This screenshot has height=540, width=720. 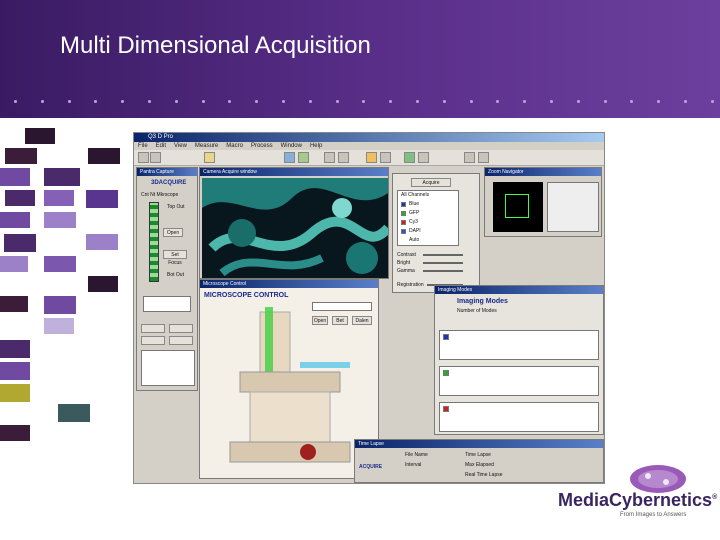 I want to click on option-list, so click(x=168, y=368).